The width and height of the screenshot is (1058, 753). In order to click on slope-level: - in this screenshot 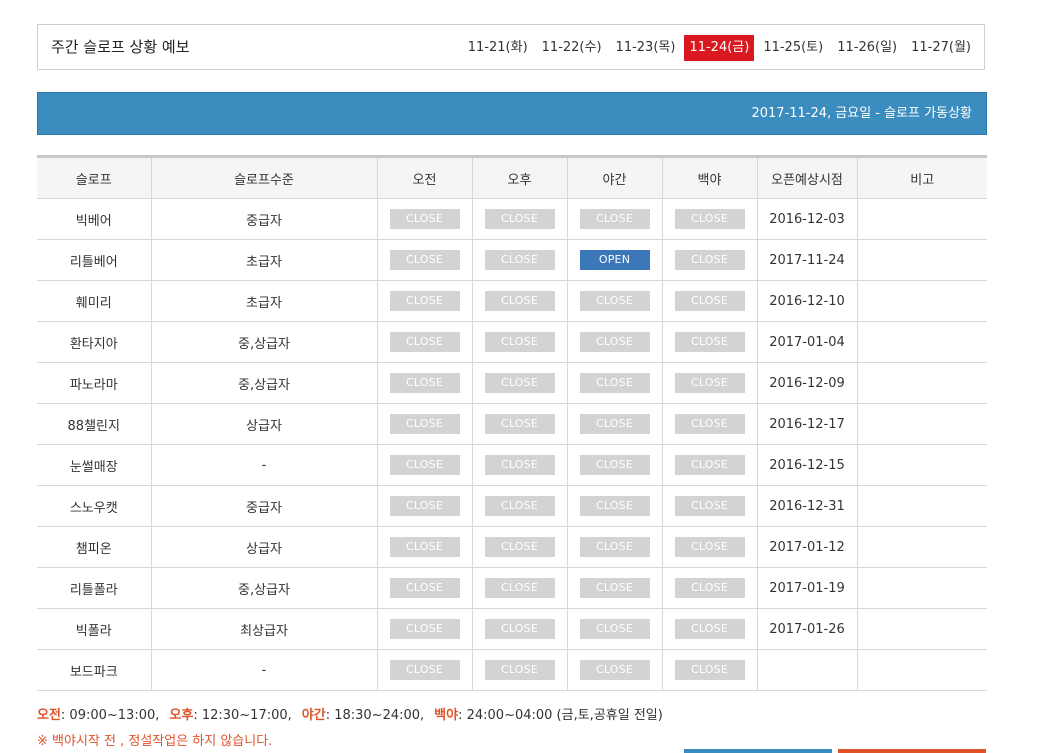, I will do `click(264, 465)`.